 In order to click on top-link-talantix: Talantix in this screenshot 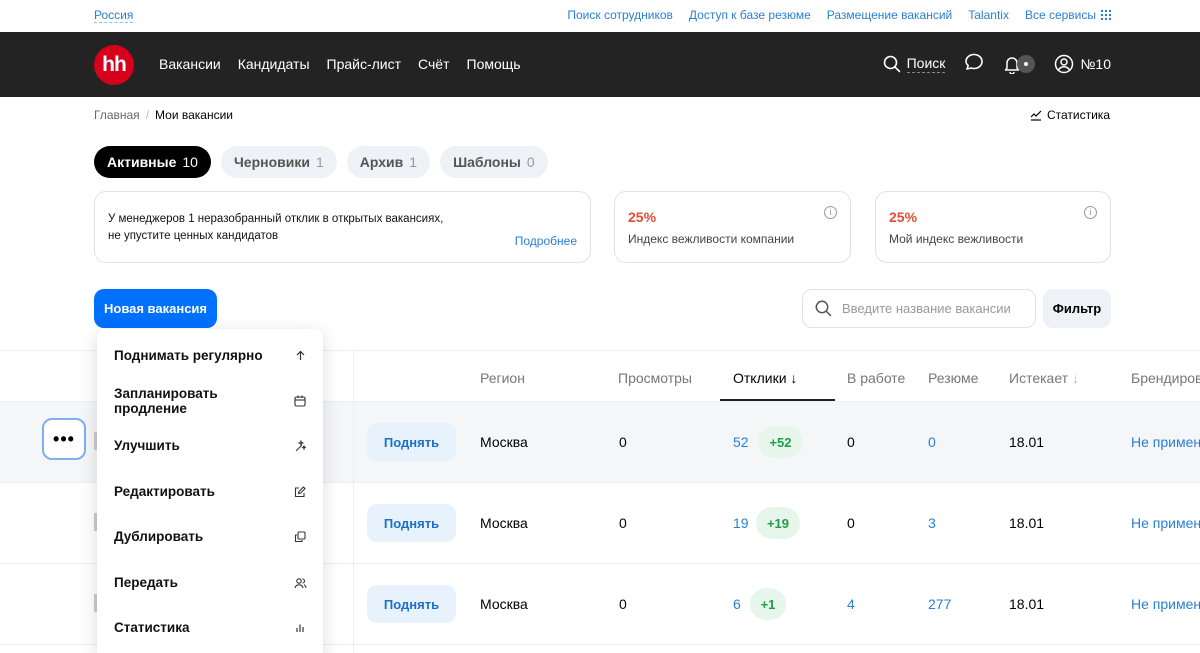, I will do `click(988, 15)`.